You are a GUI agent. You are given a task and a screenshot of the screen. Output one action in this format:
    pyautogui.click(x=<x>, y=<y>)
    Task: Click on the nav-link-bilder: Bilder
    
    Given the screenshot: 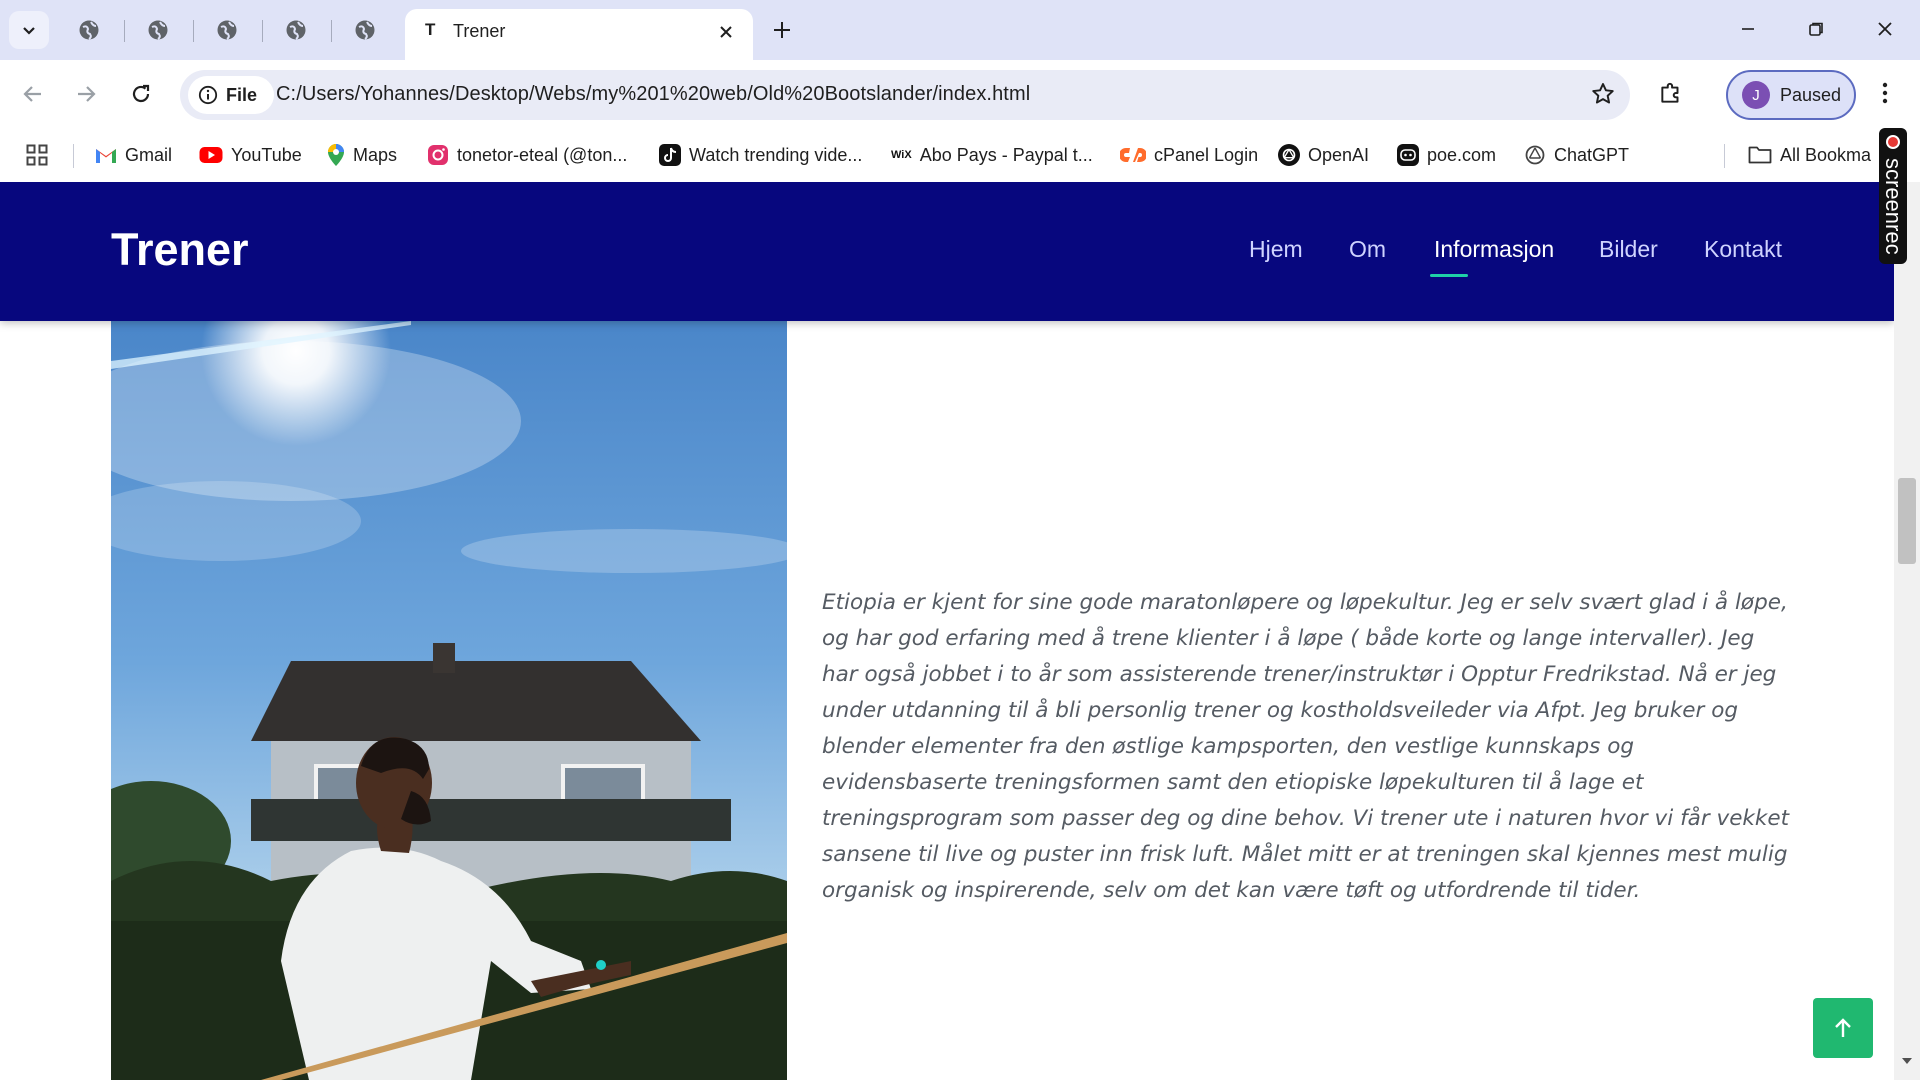 What is the action you would take?
    pyautogui.click(x=1628, y=249)
    